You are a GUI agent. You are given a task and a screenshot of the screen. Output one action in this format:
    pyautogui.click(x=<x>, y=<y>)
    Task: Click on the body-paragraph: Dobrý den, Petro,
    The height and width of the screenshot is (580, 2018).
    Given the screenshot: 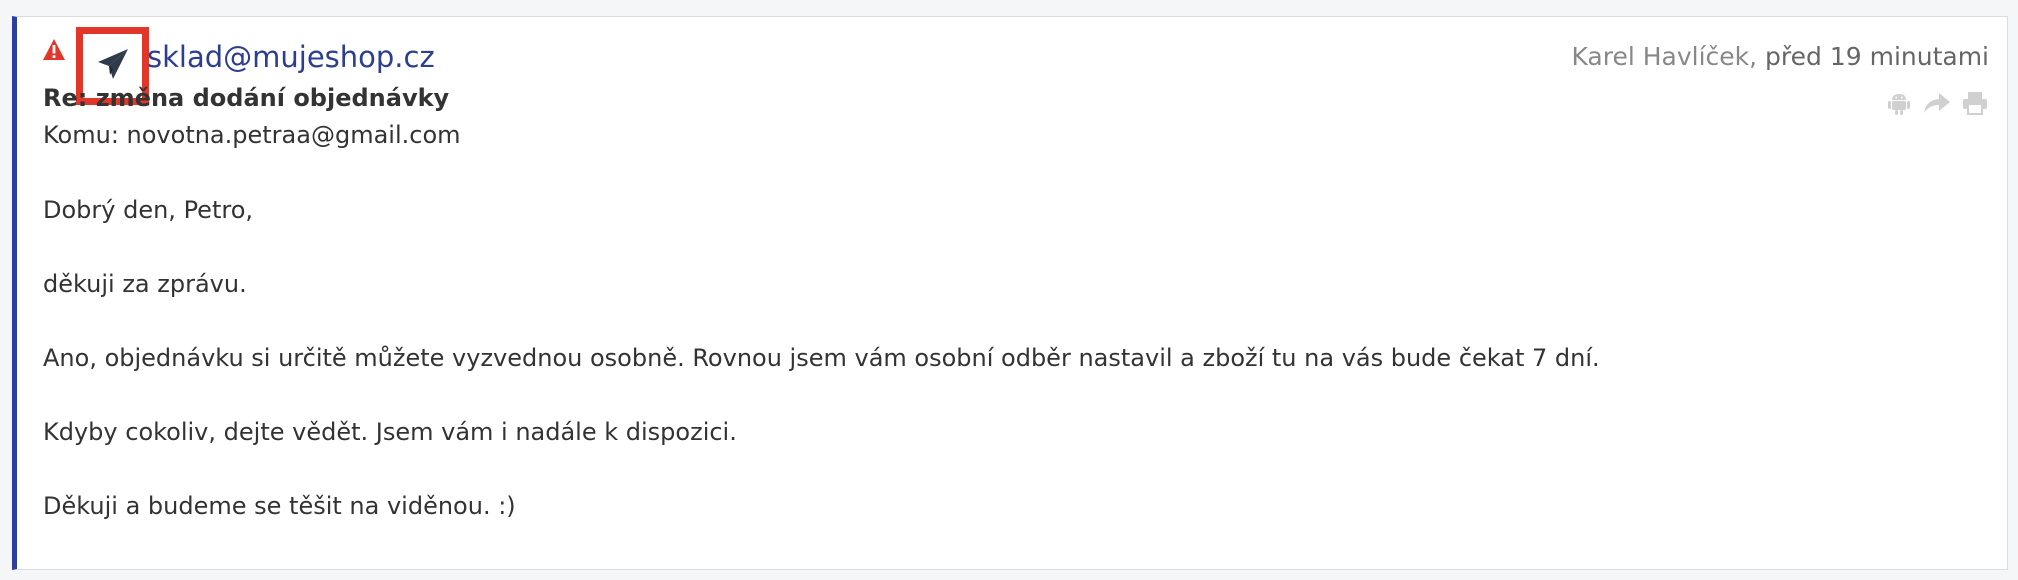 What is the action you would take?
    pyautogui.click(x=148, y=210)
    